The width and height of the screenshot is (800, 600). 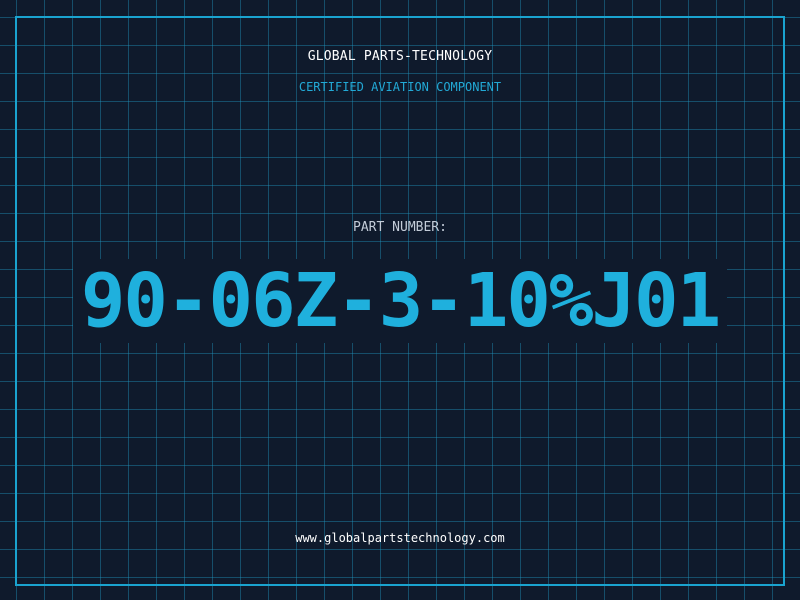 What do you see at coordinates (400, 227) in the screenshot?
I see `part-number-label: PART NUMBER:` at bounding box center [400, 227].